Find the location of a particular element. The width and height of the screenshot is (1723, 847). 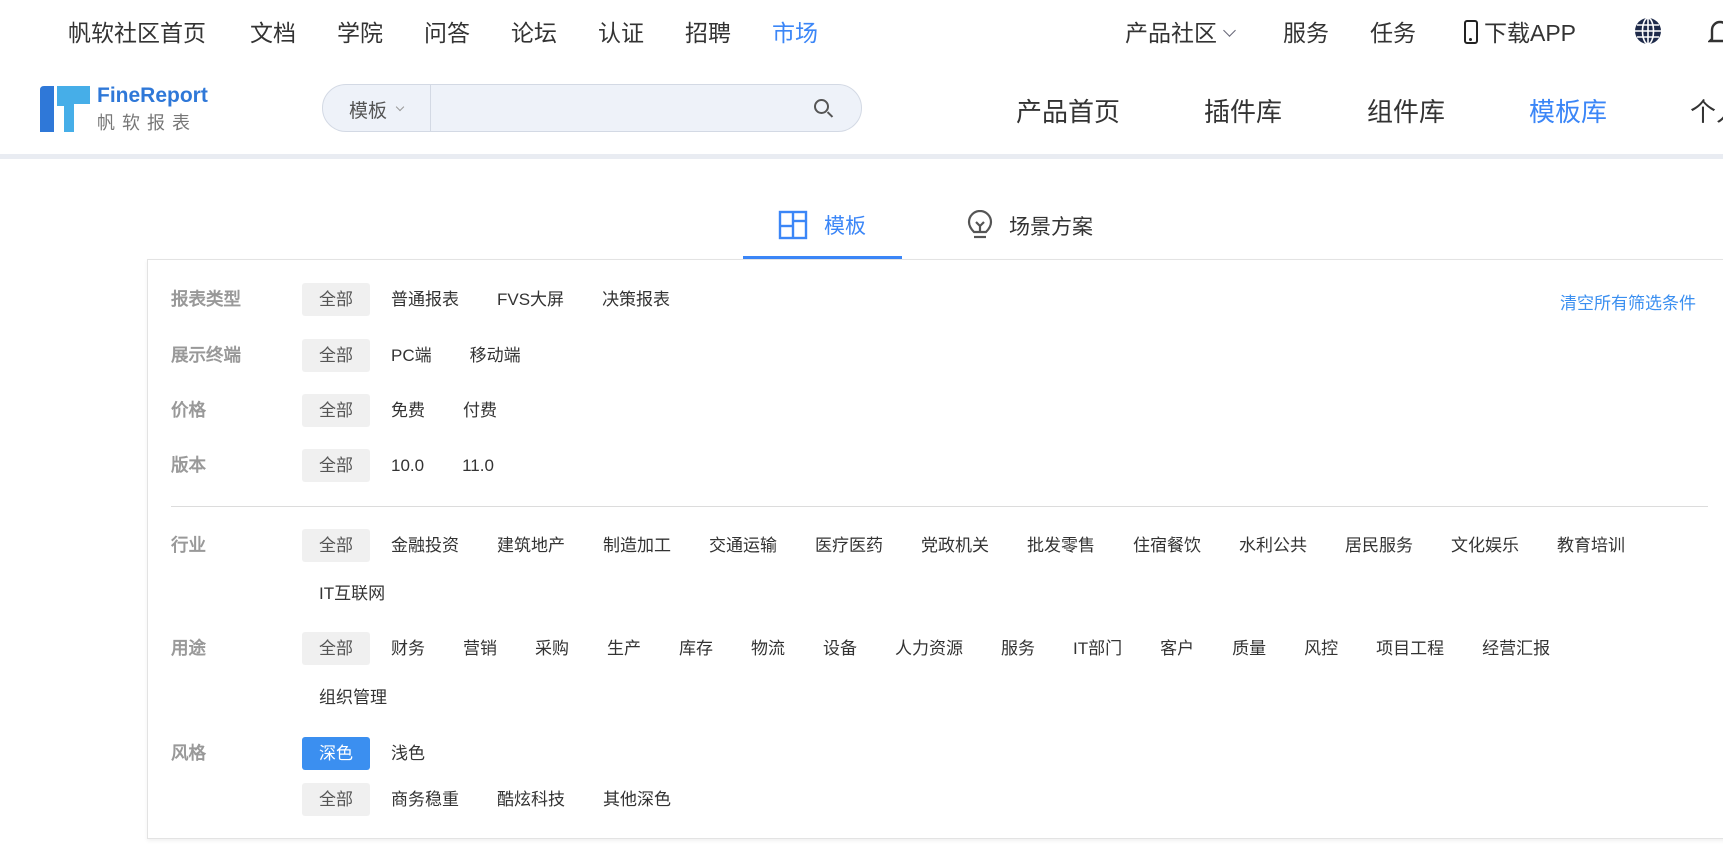

filter-option: 党政机关 is located at coordinates (955, 545).